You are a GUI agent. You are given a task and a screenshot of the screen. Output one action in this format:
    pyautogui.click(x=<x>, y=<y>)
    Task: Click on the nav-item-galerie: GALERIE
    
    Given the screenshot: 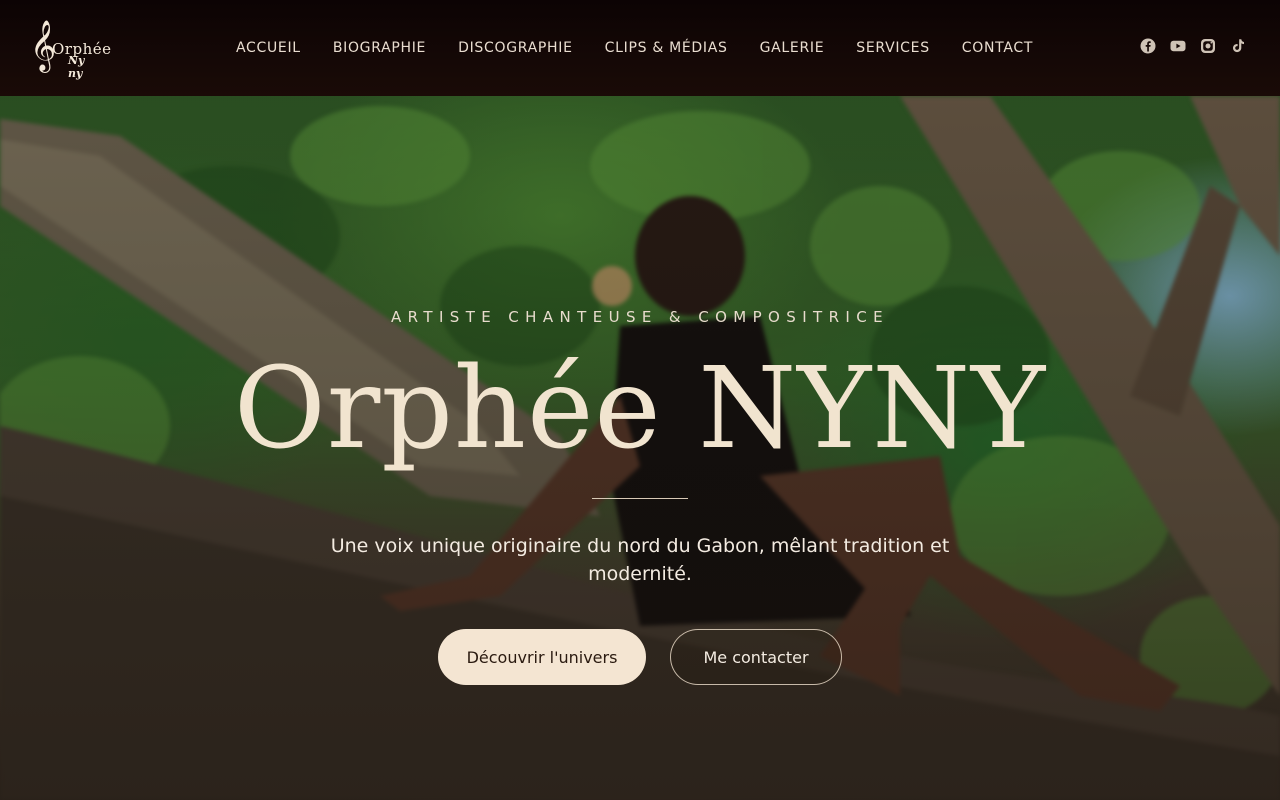 What is the action you would take?
    pyautogui.click(x=792, y=48)
    